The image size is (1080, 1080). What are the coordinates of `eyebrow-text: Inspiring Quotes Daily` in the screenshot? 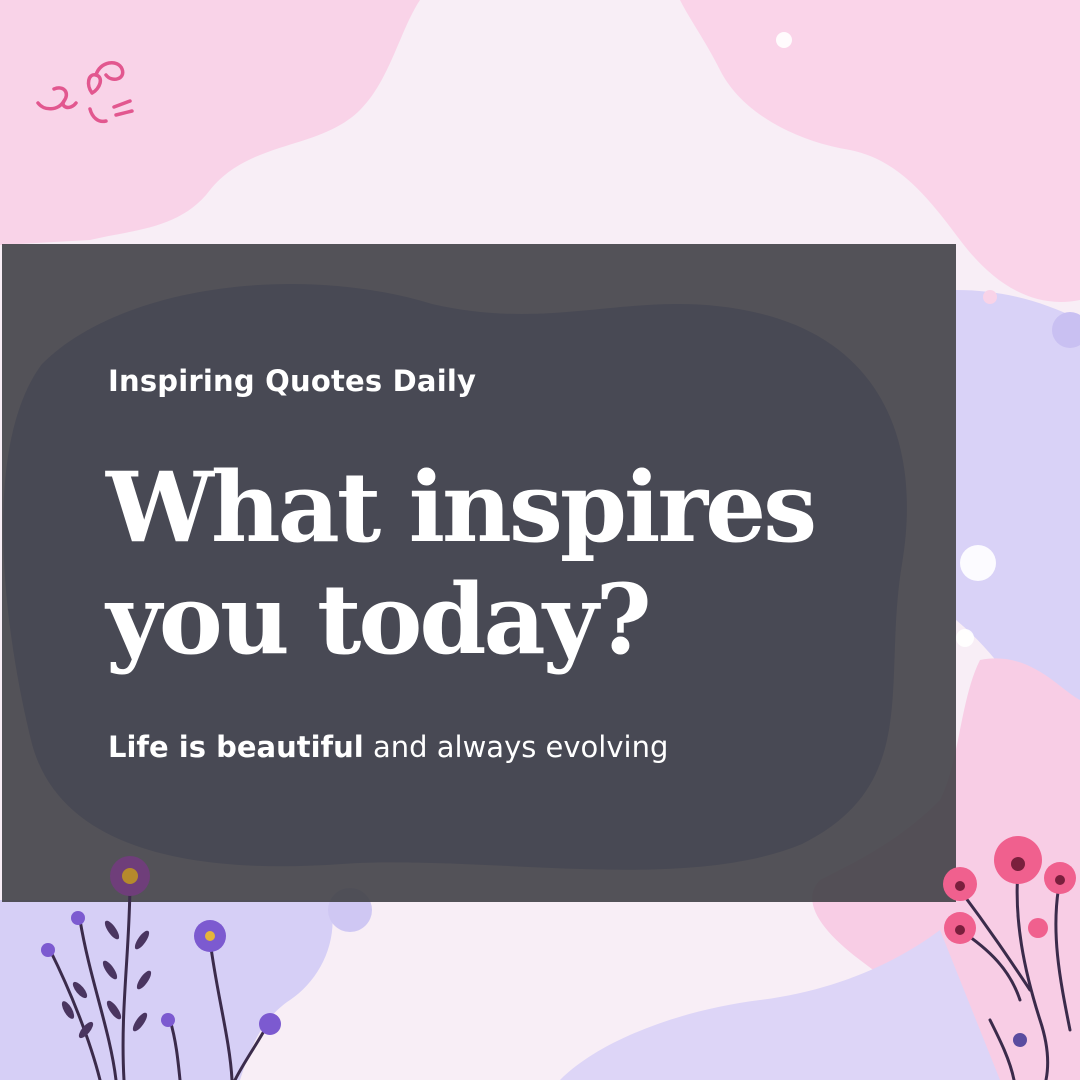 It's located at (292, 381).